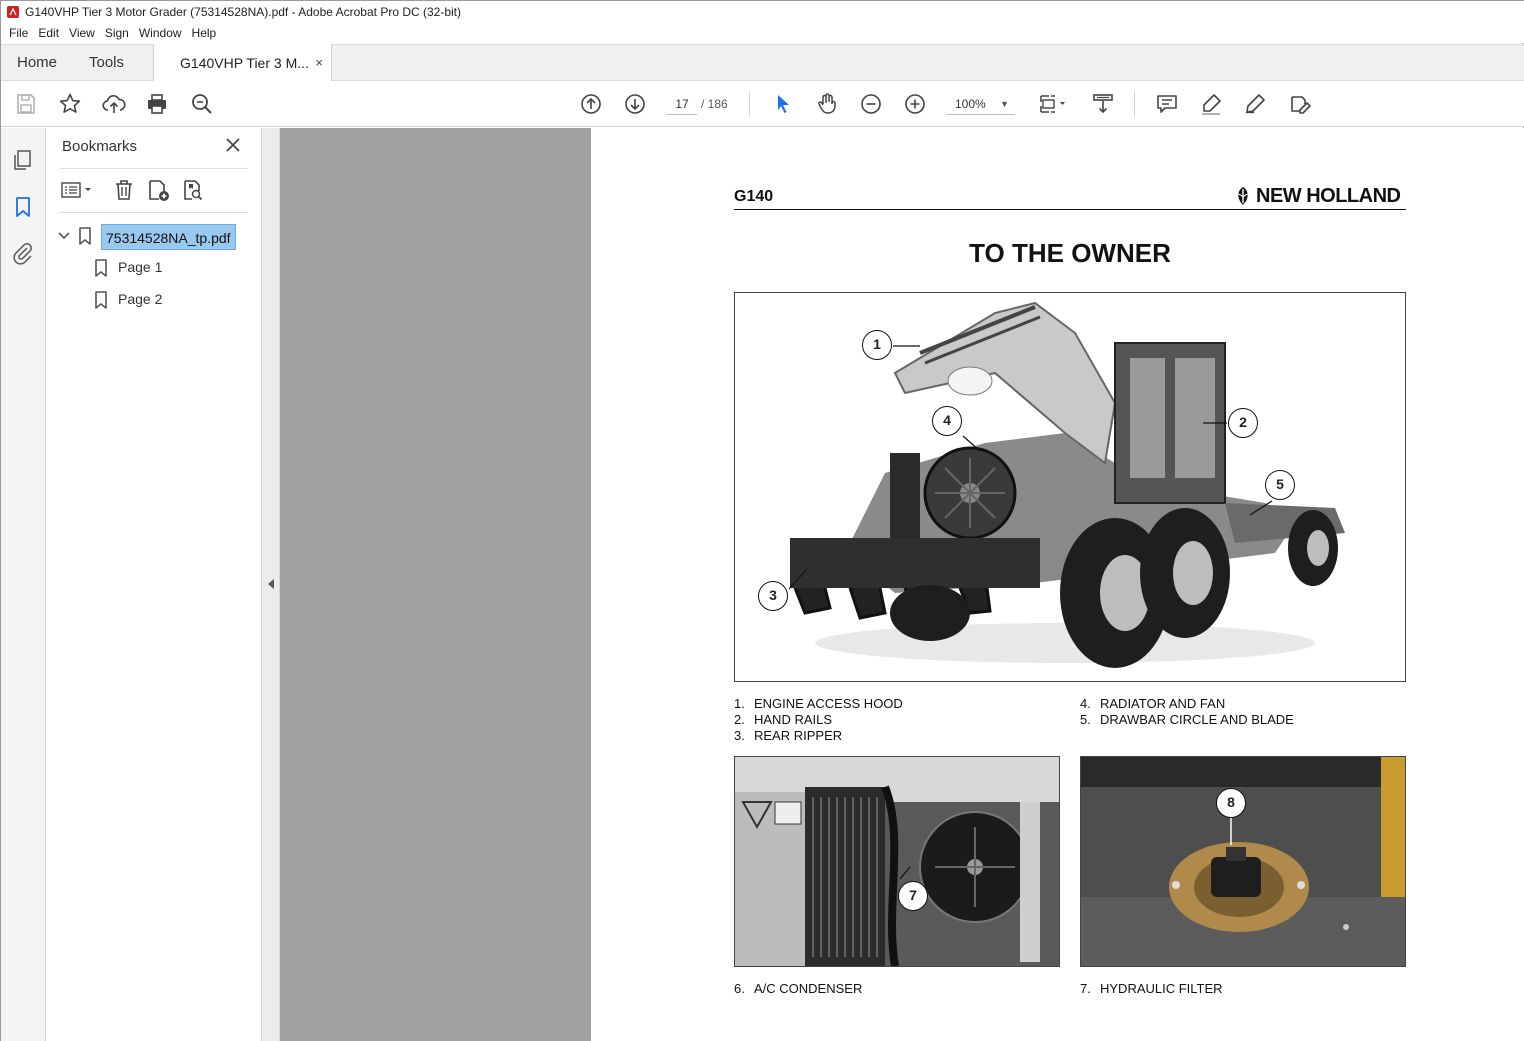 This screenshot has width=1524, height=1041. Describe the element at coordinates (1151, 988) in the screenshot. I see `caption-item: 7. HYDRAULIC FILTER` at that location.